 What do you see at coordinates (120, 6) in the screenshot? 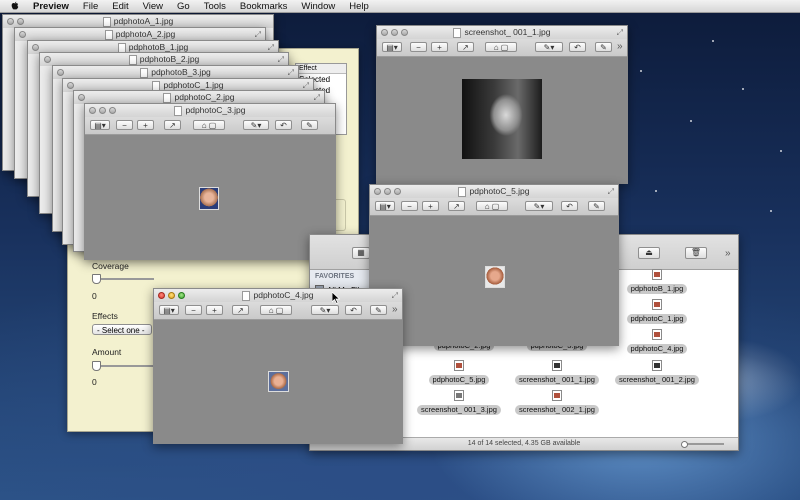
I see `menu-edit: Edit` at bounding box center [120, 6].